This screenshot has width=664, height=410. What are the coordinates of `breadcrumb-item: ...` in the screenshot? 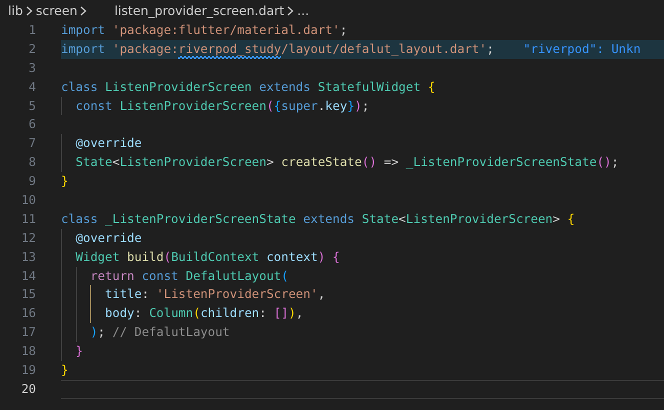 It's located at (303, 10).